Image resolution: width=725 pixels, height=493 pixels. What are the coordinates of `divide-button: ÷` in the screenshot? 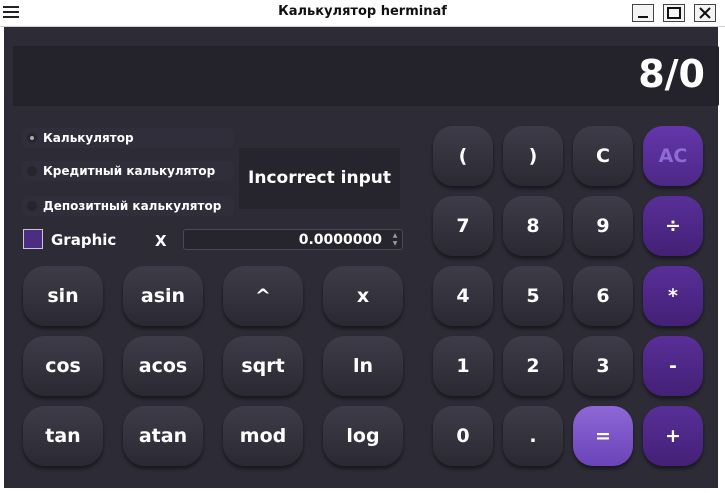 It's located at (673, 226).